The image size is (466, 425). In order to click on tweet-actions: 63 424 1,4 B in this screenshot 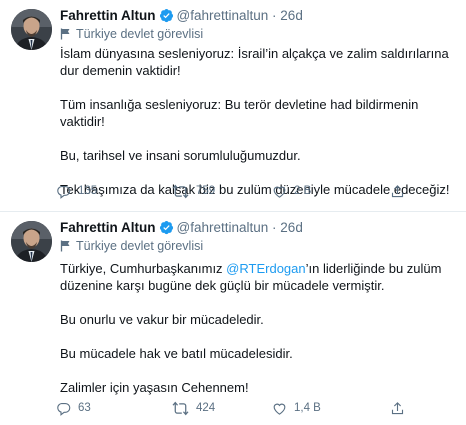, I will do `click(236, 408)`.